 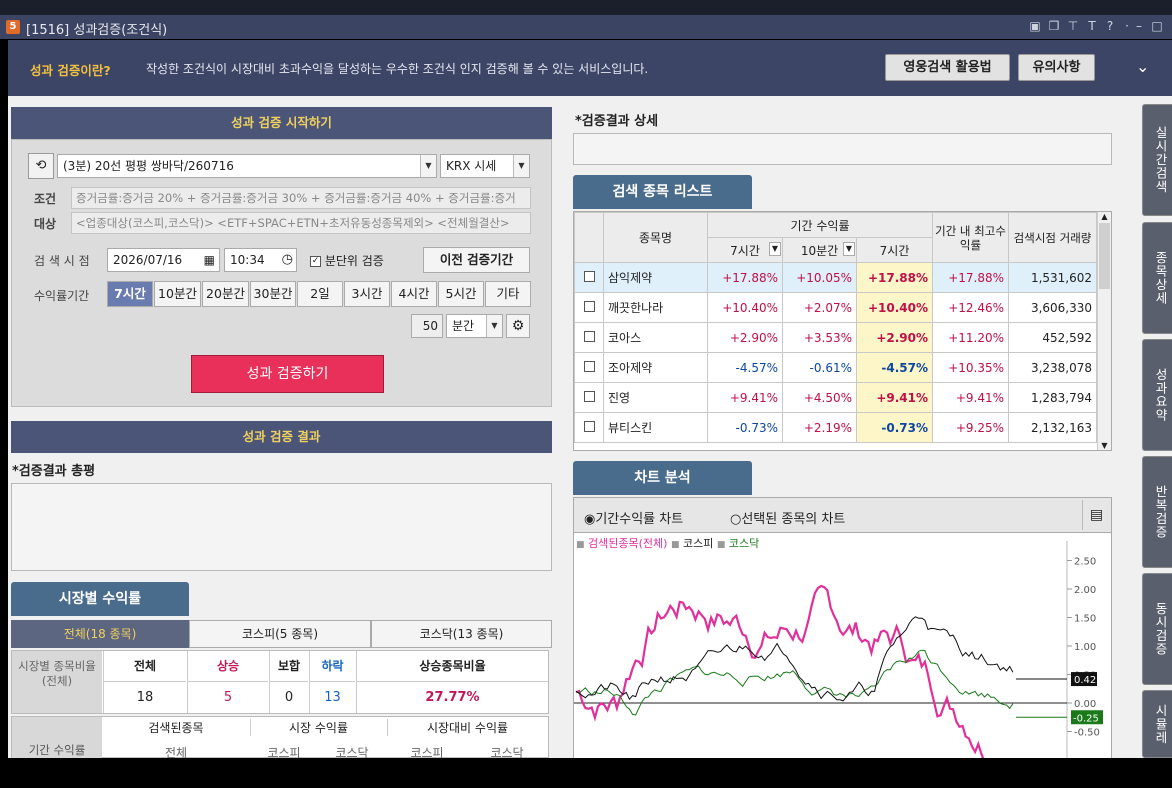 What do you see at coordinates (894, 307) in the screenshot?
I see `cell-p3: +10.40%` at bounding box center [894, 307].